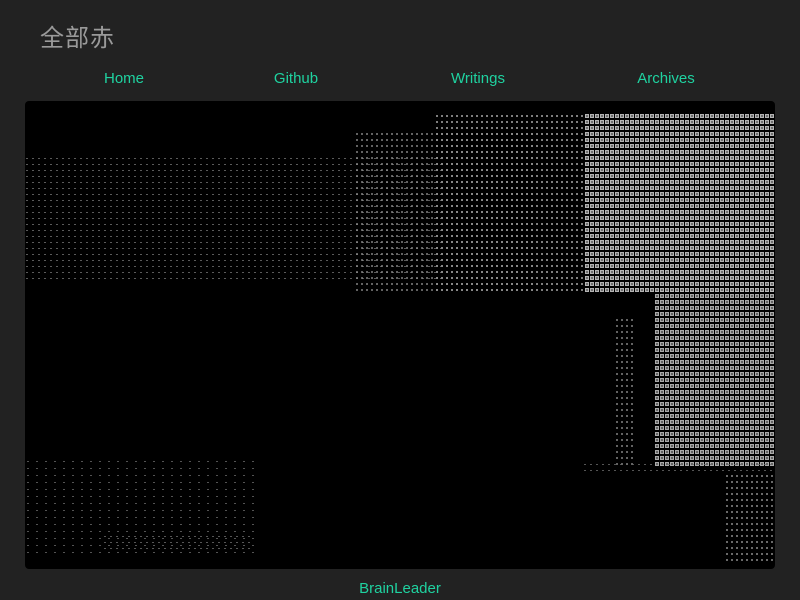 This screenshot has height=600, width=800. What do you see at coordinates (400, 81) in the screenshot?
I see `main-nav: Home Github Writings Archives` at bounding box center [400, 81].